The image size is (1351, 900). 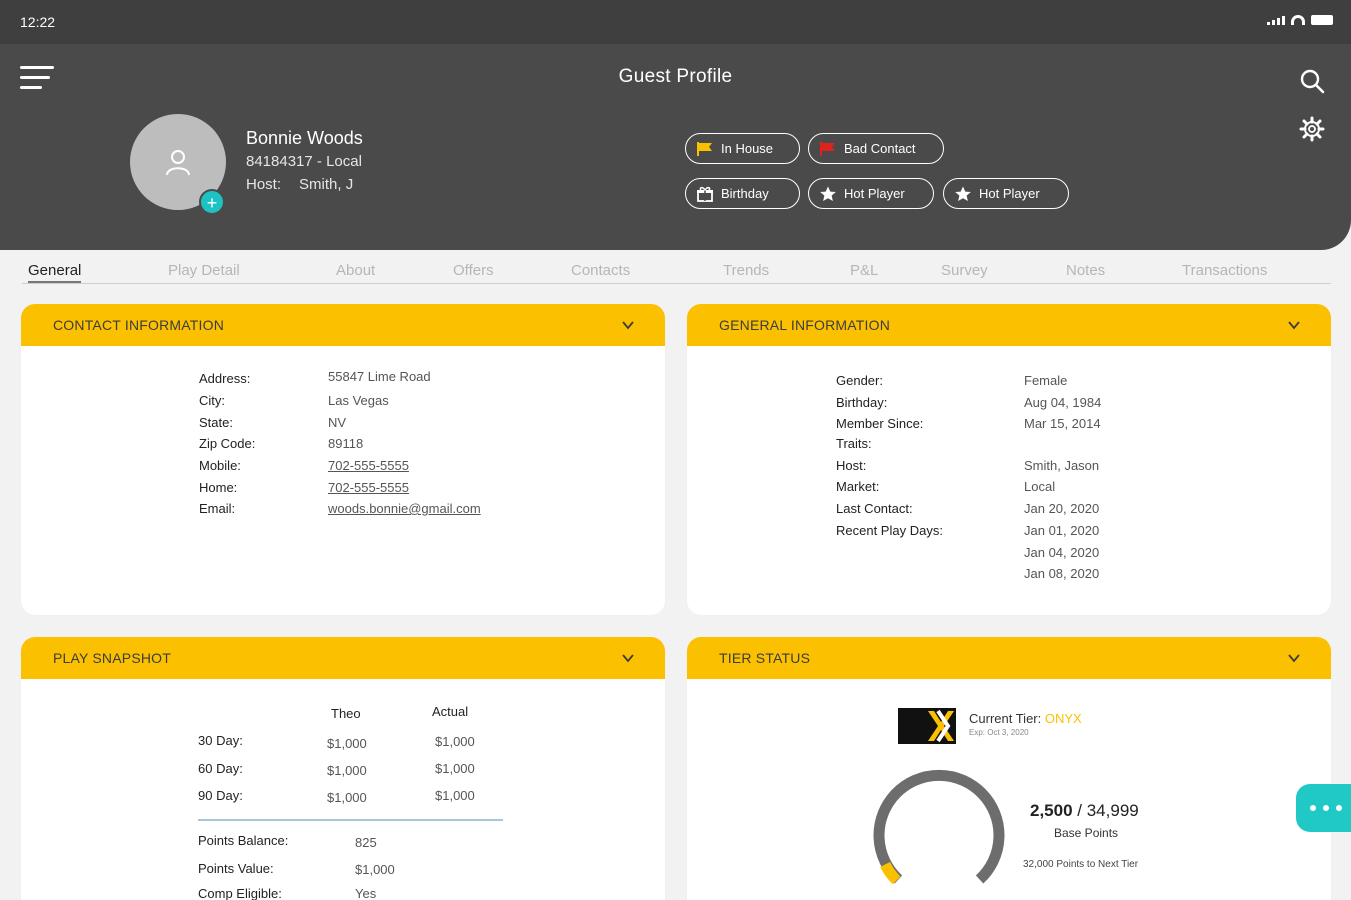 I want to click on current-tier-label: Current Tier:, so click(x=1005, y=718).